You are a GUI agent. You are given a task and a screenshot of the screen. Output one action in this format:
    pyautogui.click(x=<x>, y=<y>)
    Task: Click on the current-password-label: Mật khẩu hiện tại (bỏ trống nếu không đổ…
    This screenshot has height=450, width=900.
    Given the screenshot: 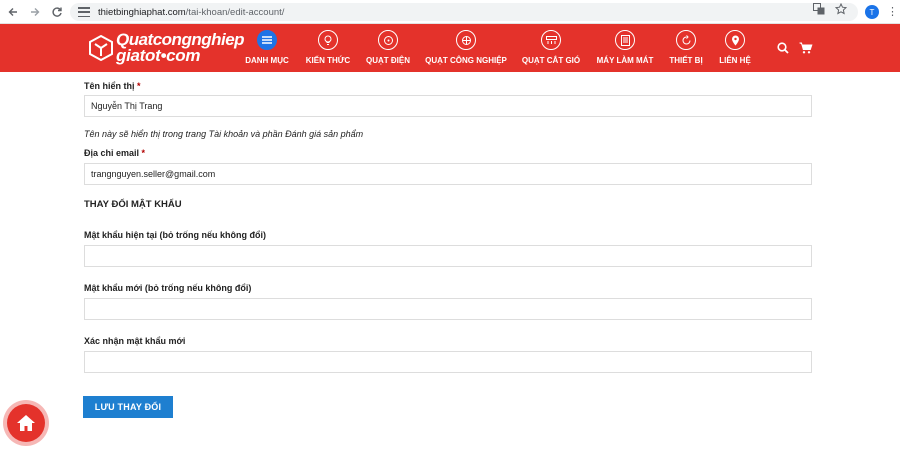 What is the action you would take?
    pyautogui.click(x=175, y=235)
    